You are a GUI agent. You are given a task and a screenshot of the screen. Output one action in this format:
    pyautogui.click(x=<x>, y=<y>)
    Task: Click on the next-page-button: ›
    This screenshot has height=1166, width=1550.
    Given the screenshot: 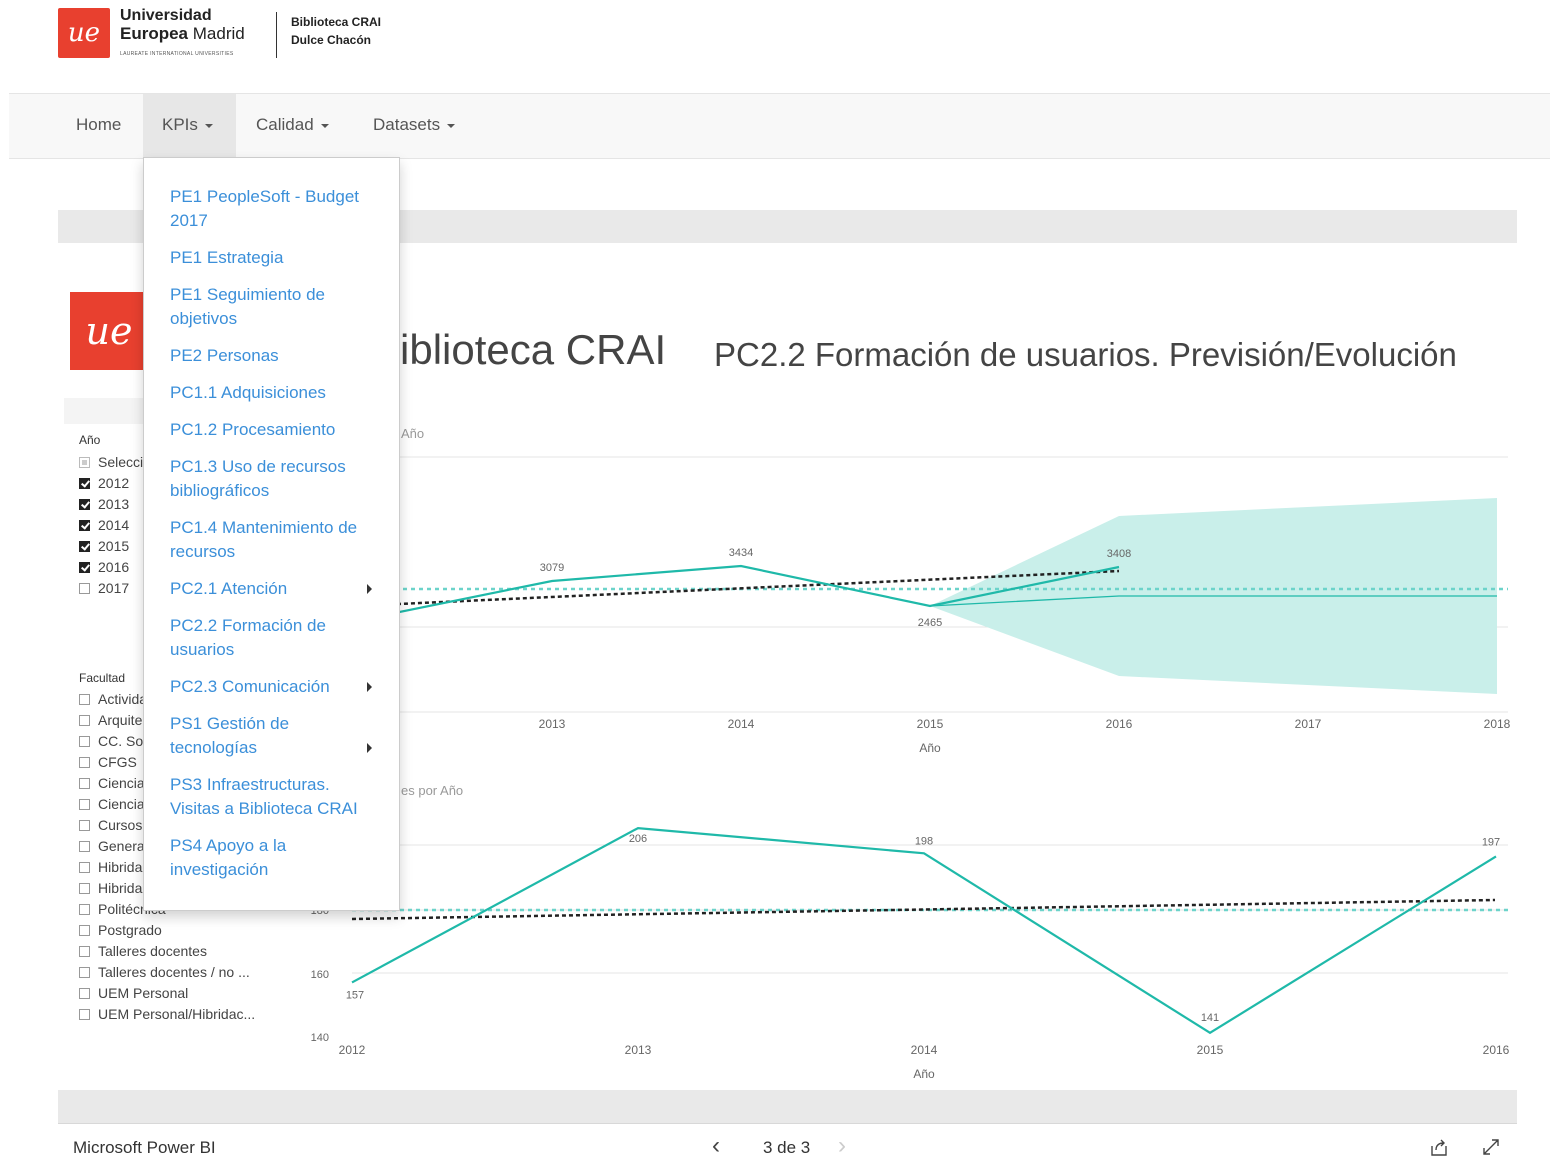 What is the action you would take?
    pyautogui.click(x=842, y=1146)
    